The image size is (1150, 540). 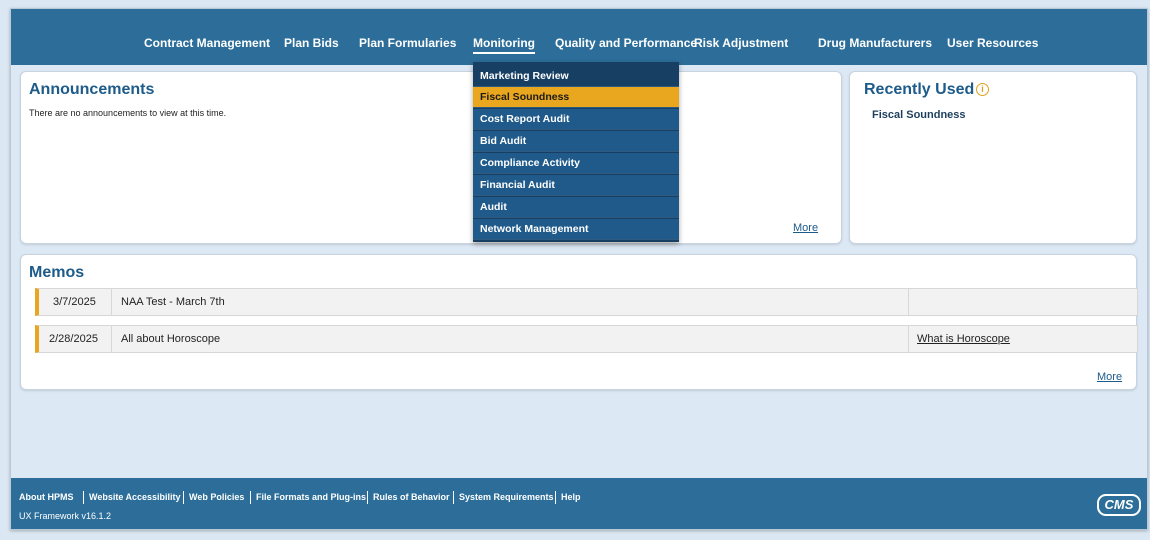 What do you see at coordinates (311, 43) in the screenshot?
I see `nav-plan-bids: Plan Bids` at bounding box center [311, 43].